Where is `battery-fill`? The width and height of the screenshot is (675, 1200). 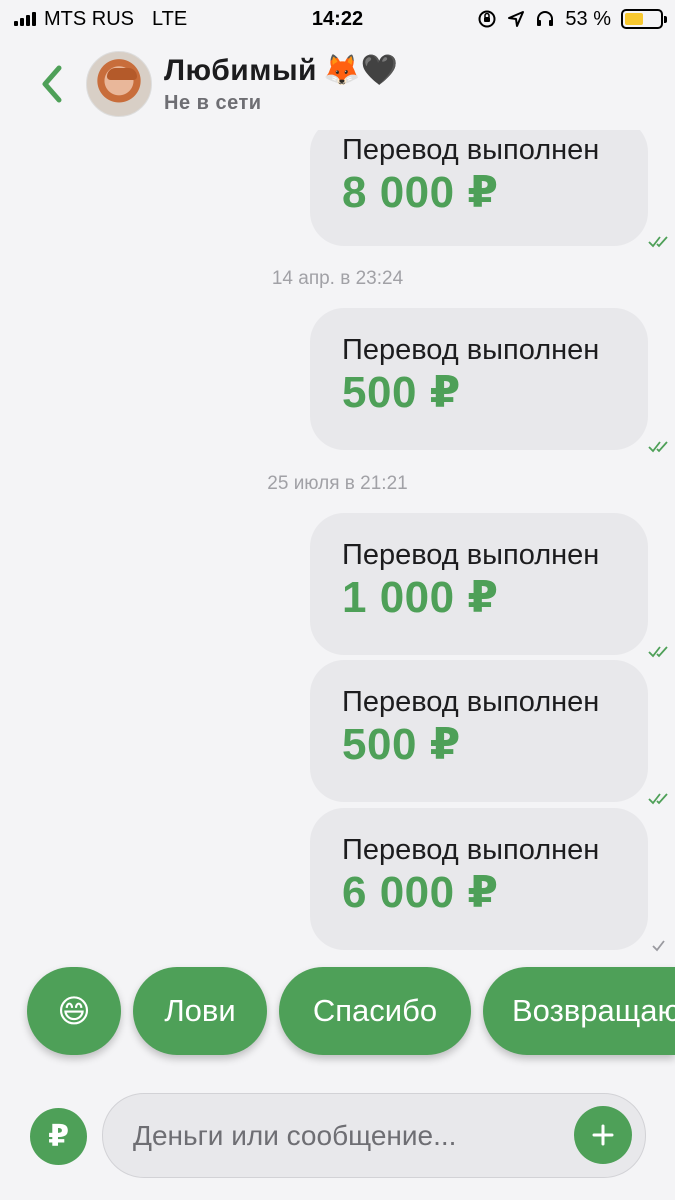
battery-fill is located at coordinates (634, 19).